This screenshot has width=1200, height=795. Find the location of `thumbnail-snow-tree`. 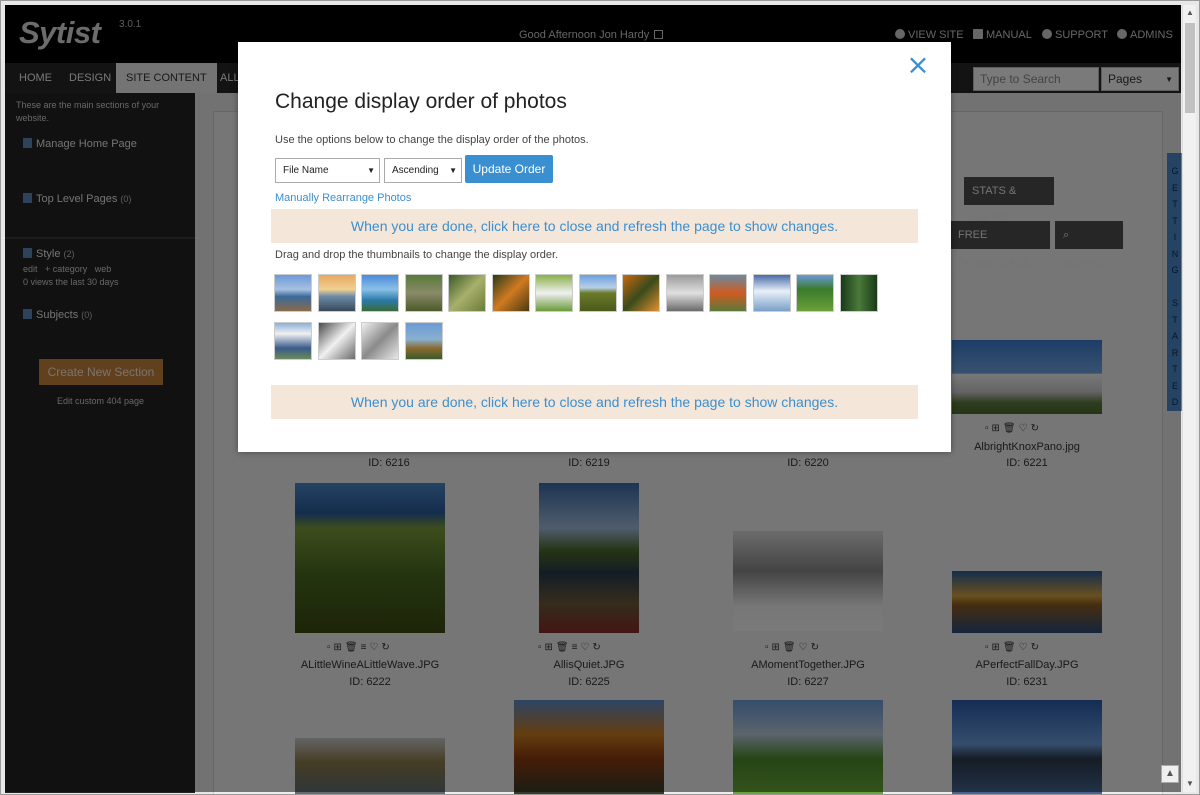

thumbnail-snow-tree is located at coordinates (684, 293).